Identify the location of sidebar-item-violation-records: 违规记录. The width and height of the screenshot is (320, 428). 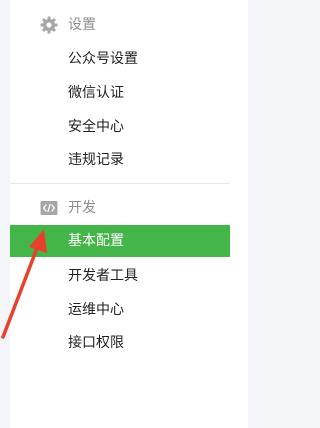
(120, 160).